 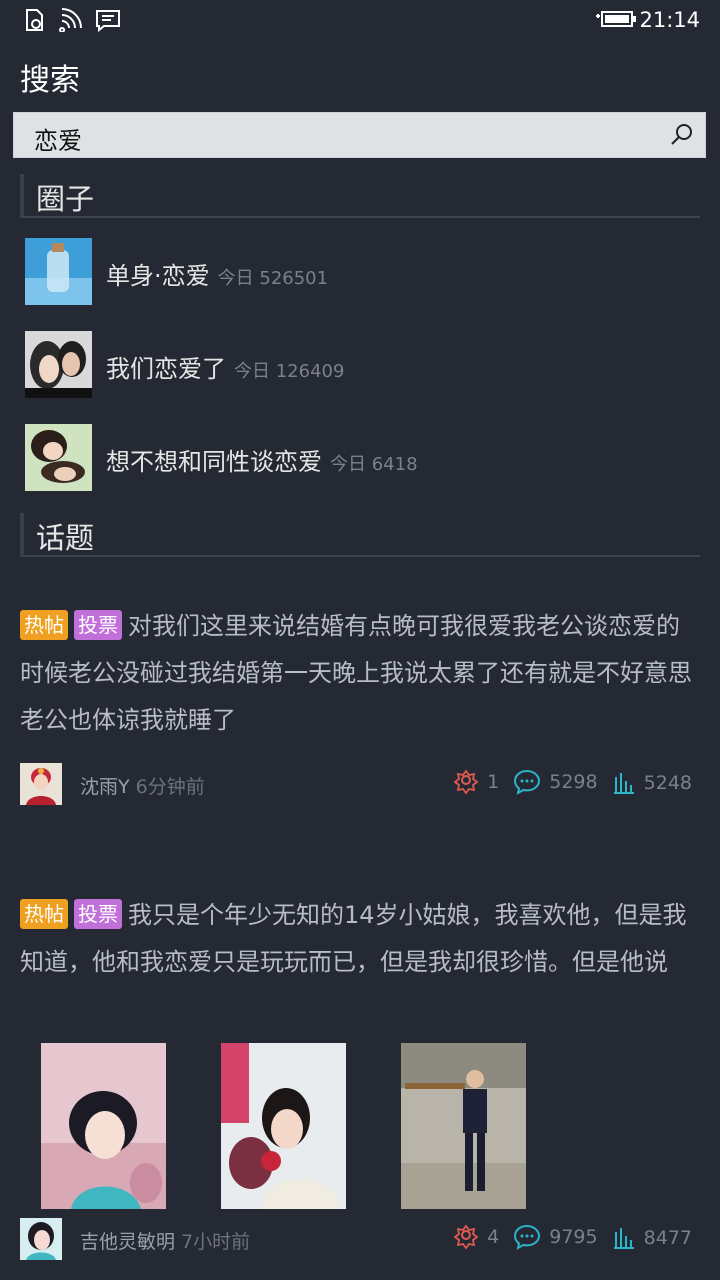 I want to click on circle-name: 想不想和同性谈恋爱, so click(x=214, y=462).